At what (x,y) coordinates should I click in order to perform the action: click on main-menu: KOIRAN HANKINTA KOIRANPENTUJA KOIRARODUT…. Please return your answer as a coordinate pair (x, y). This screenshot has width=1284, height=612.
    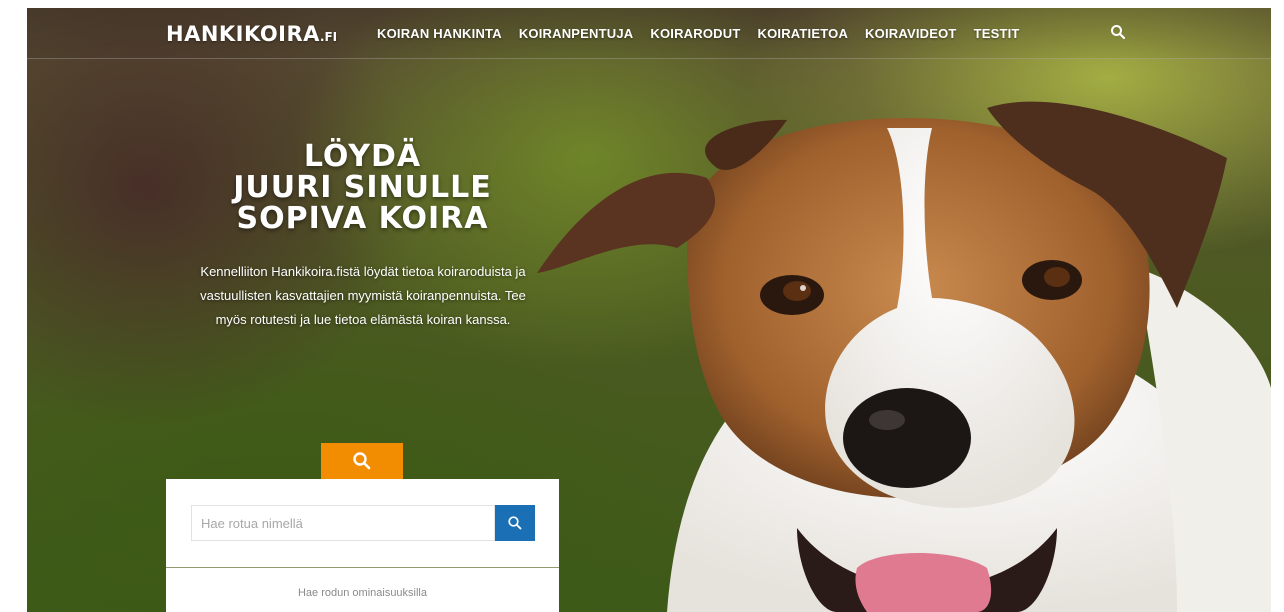
    Looking at the image, I should click on (698, 33).